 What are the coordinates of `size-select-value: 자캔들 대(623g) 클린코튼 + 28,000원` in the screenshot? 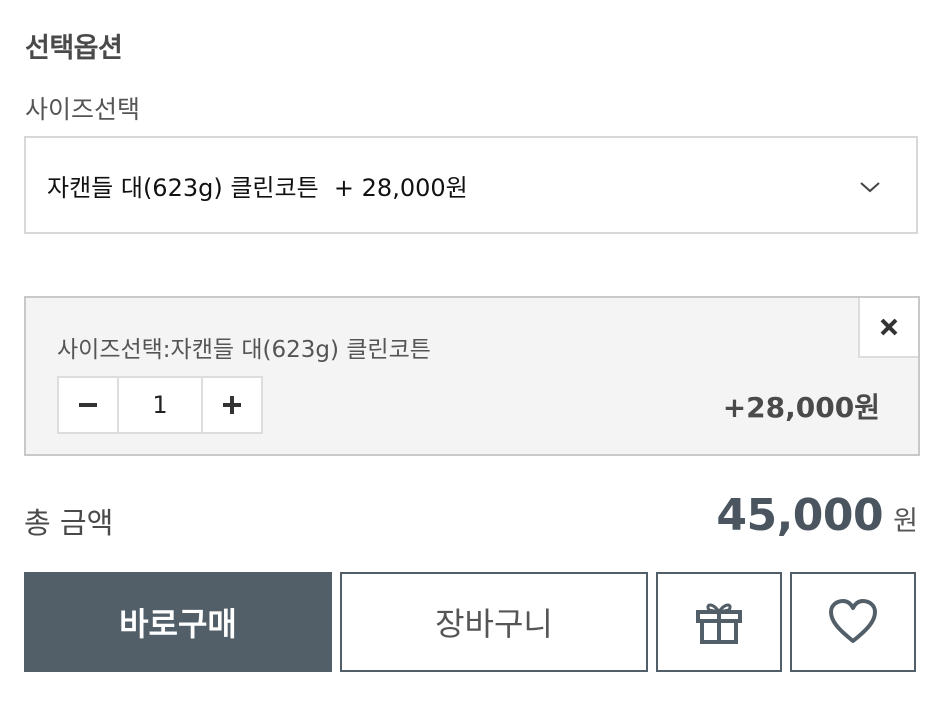 It's located at (257, 187).